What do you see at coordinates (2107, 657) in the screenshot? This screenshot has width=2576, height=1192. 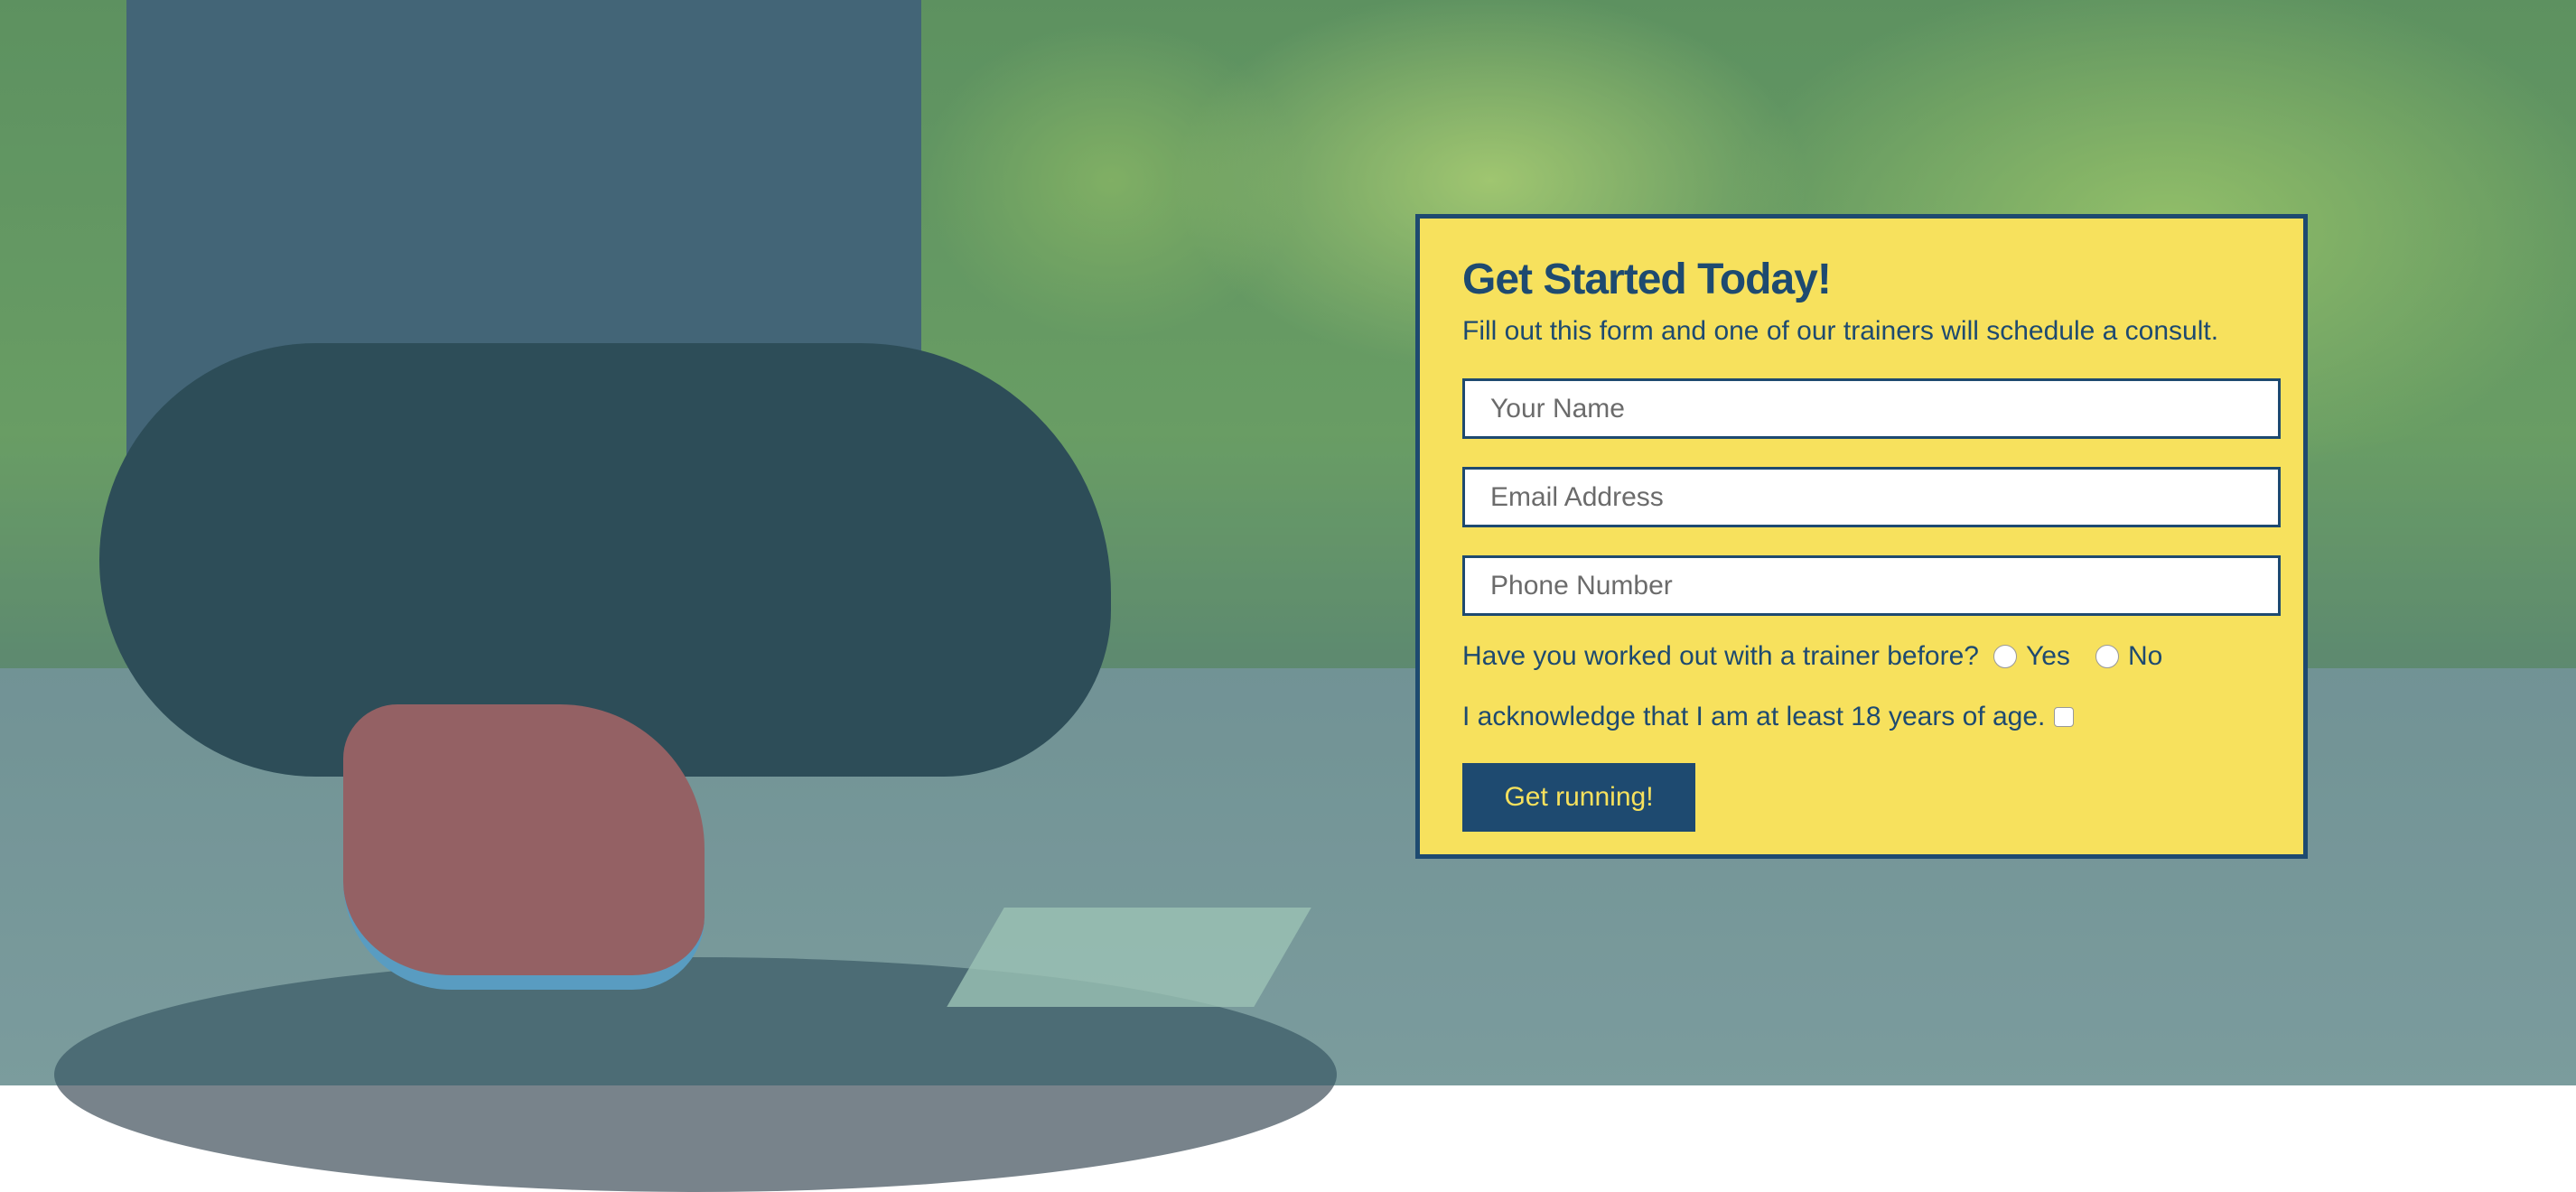 I see `radio-no` at bounding box center [2107, 657].